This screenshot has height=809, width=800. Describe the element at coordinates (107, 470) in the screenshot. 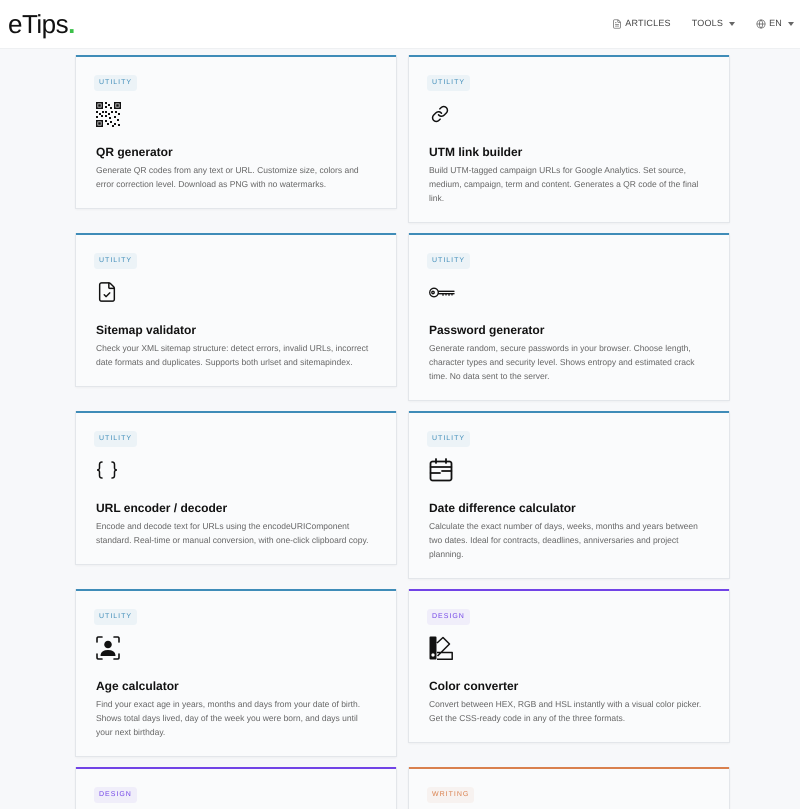

I see `braces-icon` at that location.